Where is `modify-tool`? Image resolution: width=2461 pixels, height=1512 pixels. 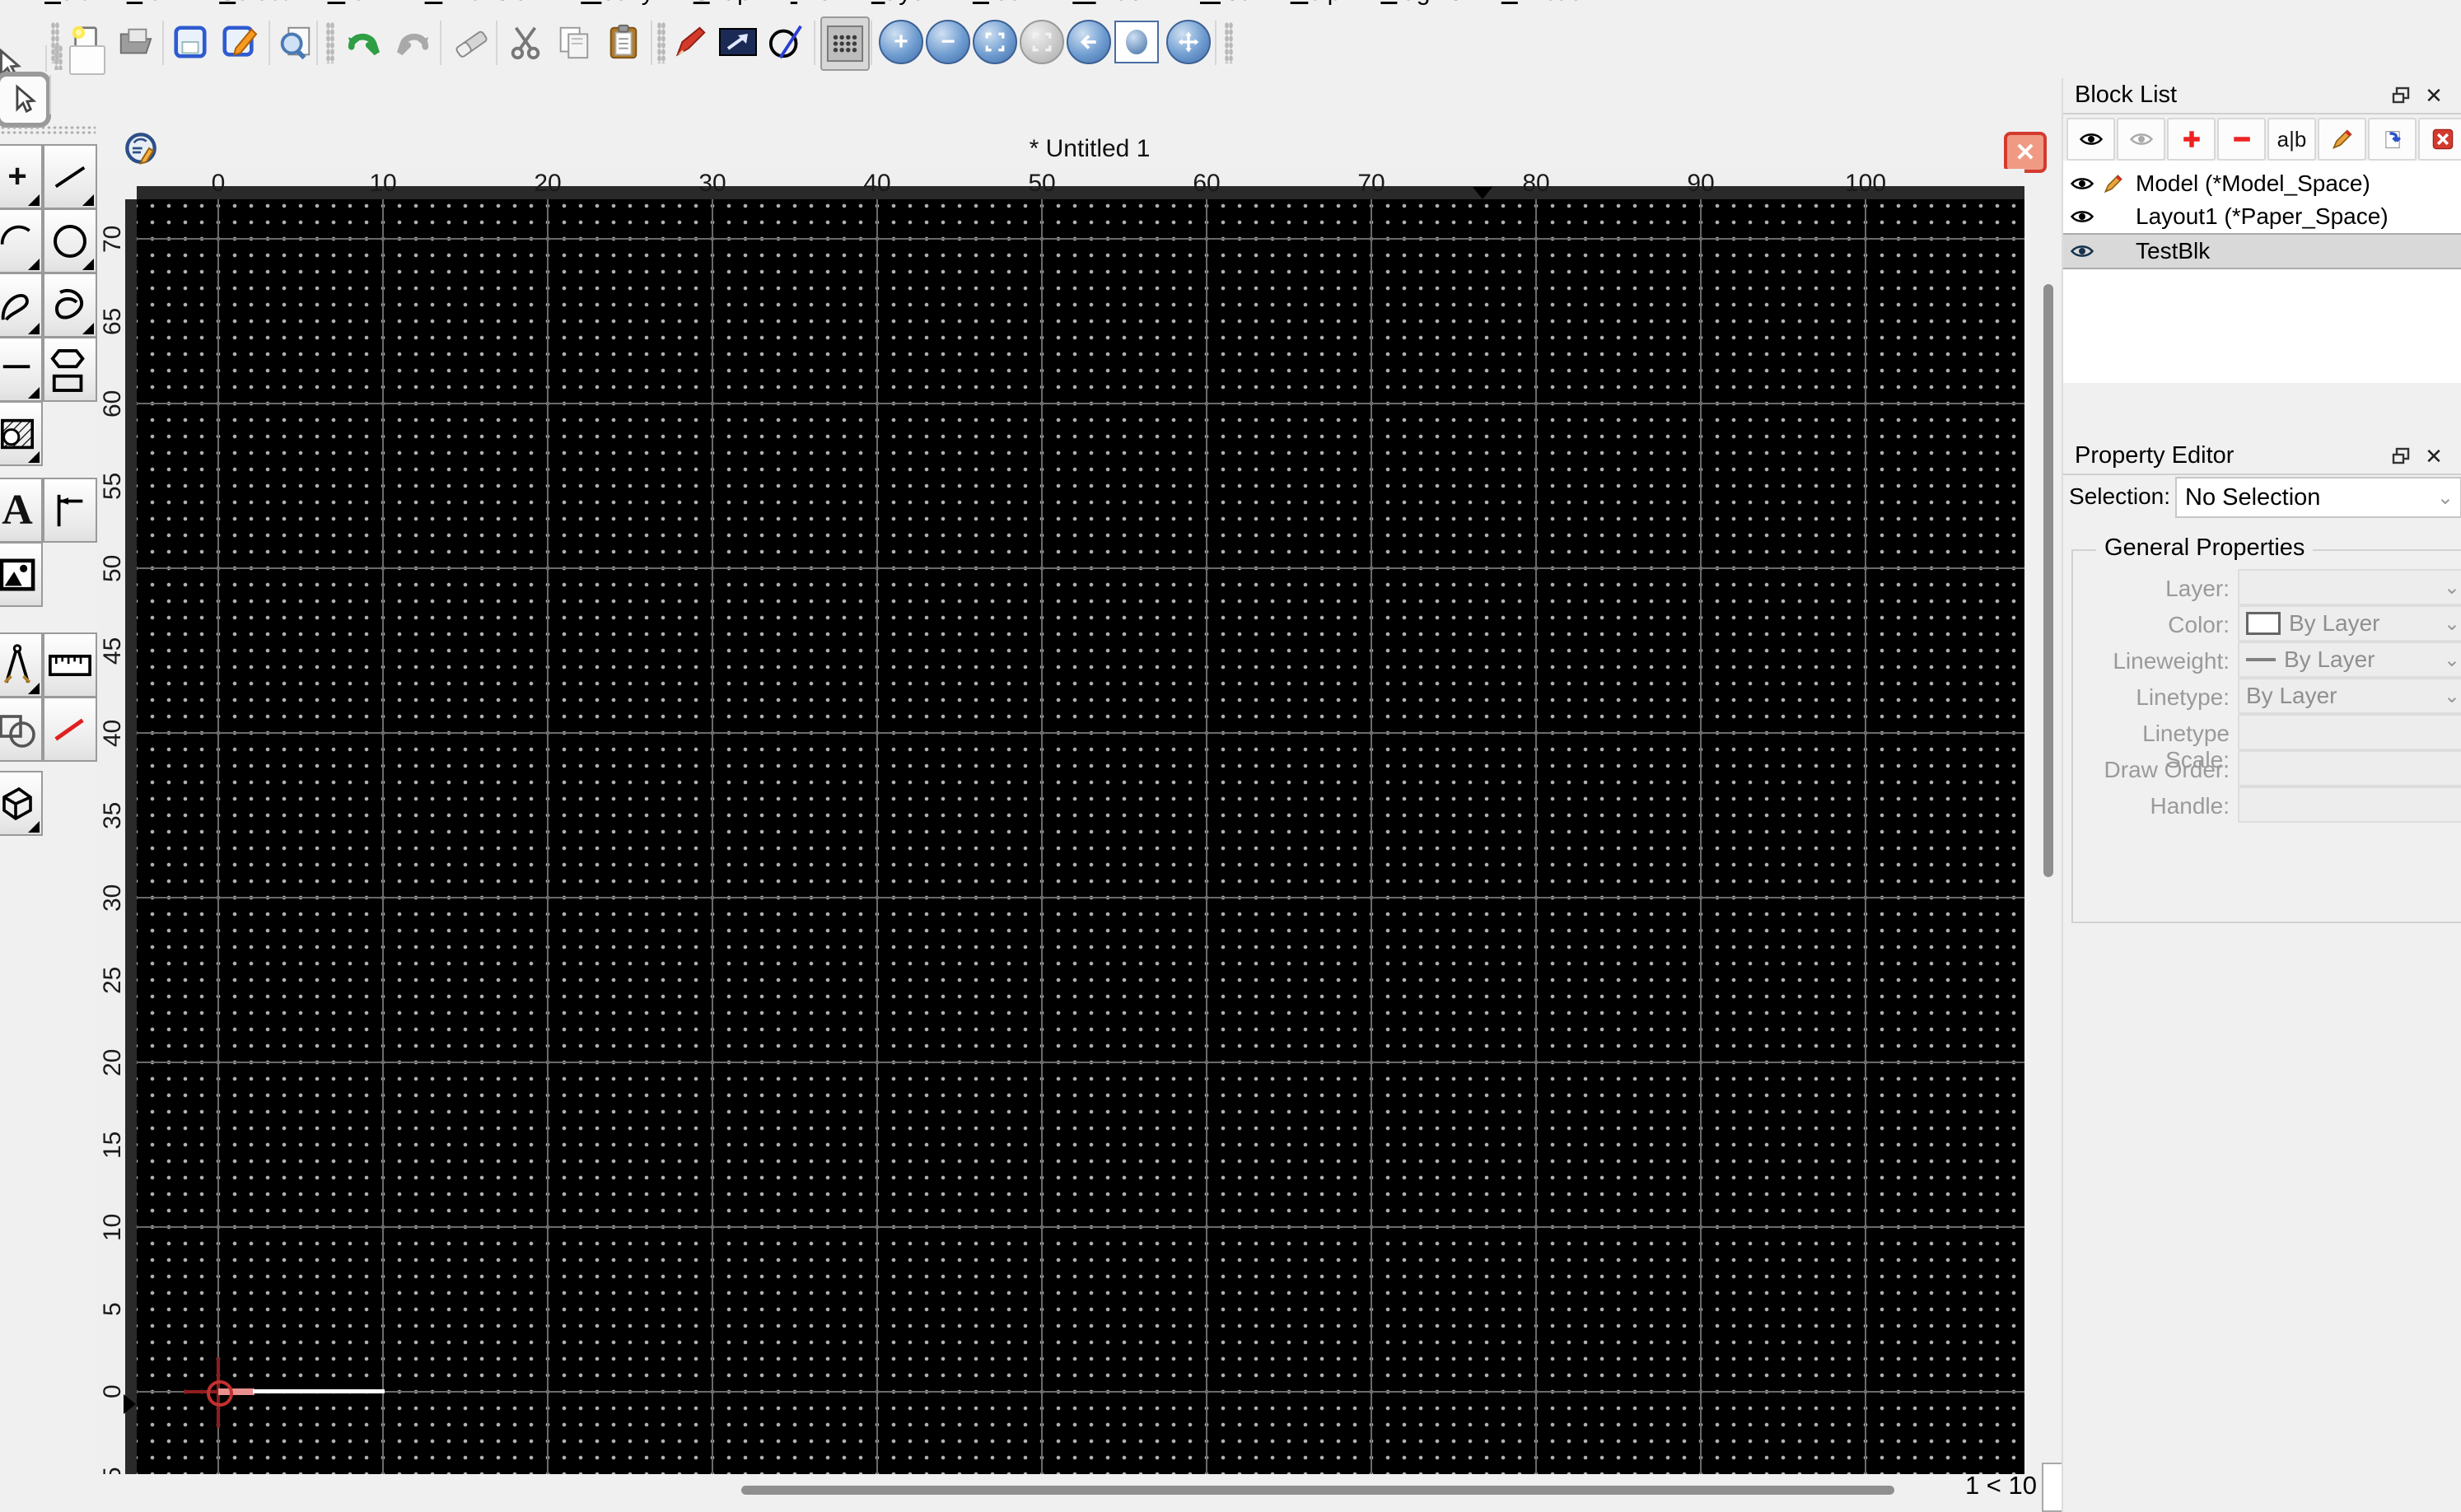 modify-tool is located at coordinates (21, 729).